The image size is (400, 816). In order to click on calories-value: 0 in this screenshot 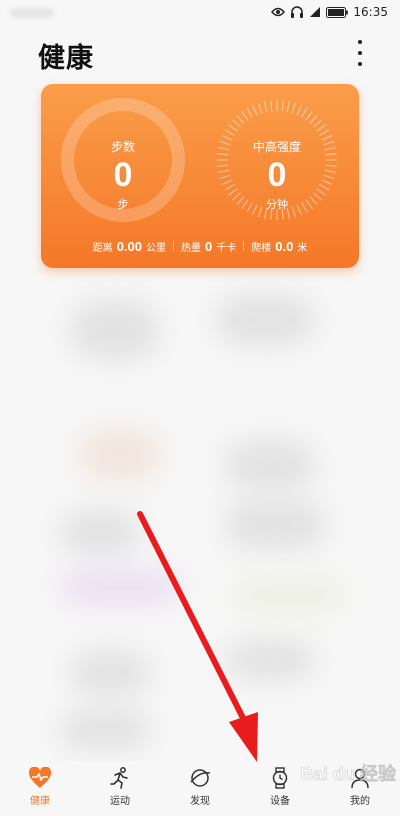, I will do `click(209, 246)`.